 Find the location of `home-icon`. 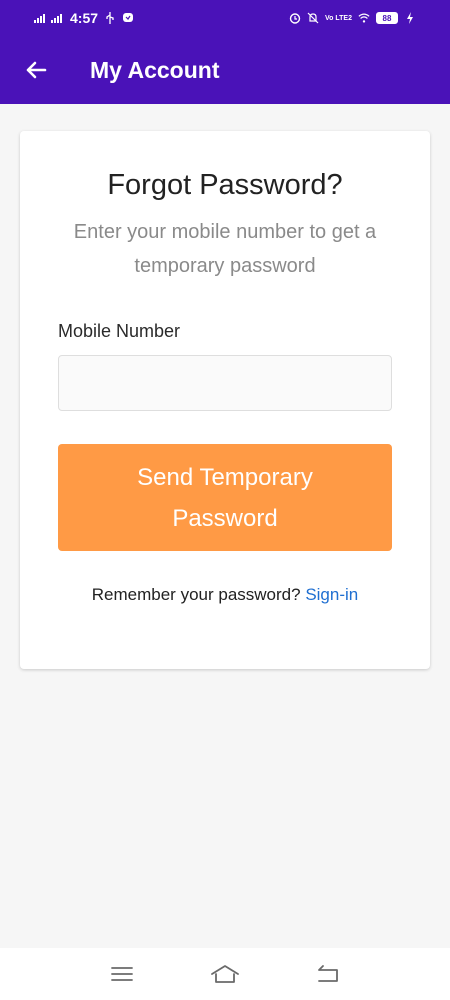

home-icon is located at coordinates (225, 974).